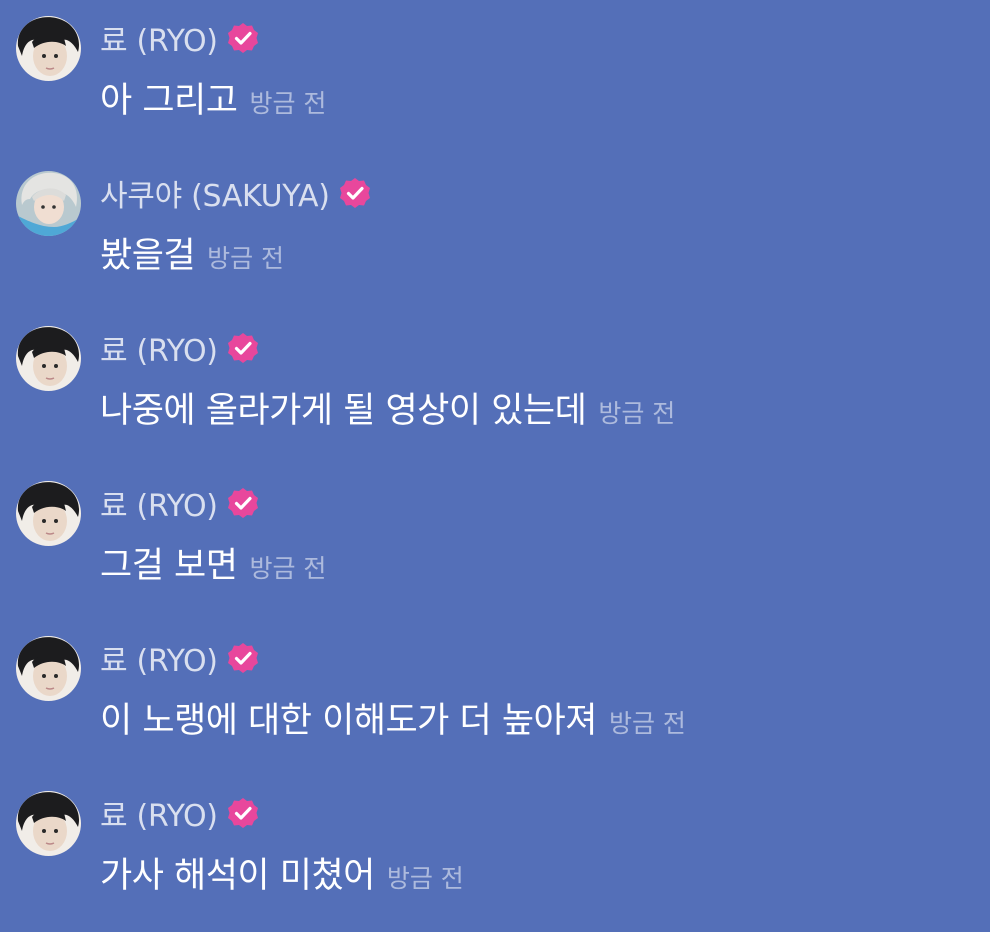 Image resolution: width=990 pixels, height=932 pixels. I want to click on chat-message: 료 (RYO) 그걸 보면 방금 전, so click(496, 541).